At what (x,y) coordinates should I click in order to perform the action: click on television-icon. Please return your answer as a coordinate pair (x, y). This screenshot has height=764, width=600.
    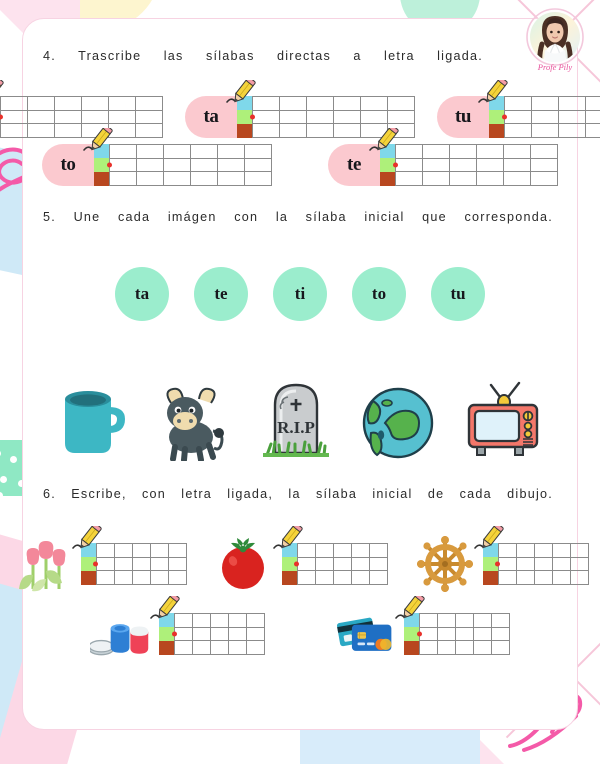
    Looking at the image, I should click on (503, 418).